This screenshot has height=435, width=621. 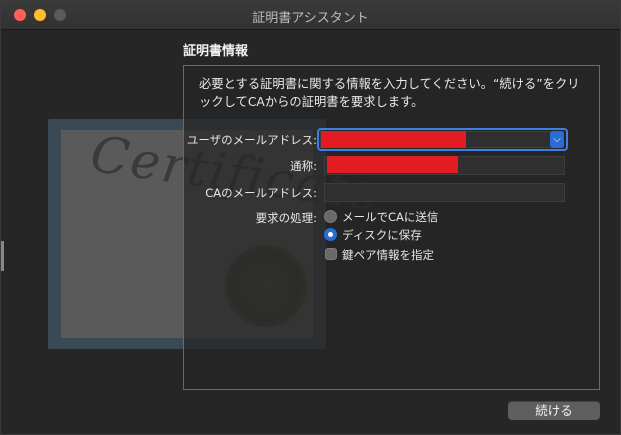 I want to click on email-focus-ring, so click(x=442, y=139).